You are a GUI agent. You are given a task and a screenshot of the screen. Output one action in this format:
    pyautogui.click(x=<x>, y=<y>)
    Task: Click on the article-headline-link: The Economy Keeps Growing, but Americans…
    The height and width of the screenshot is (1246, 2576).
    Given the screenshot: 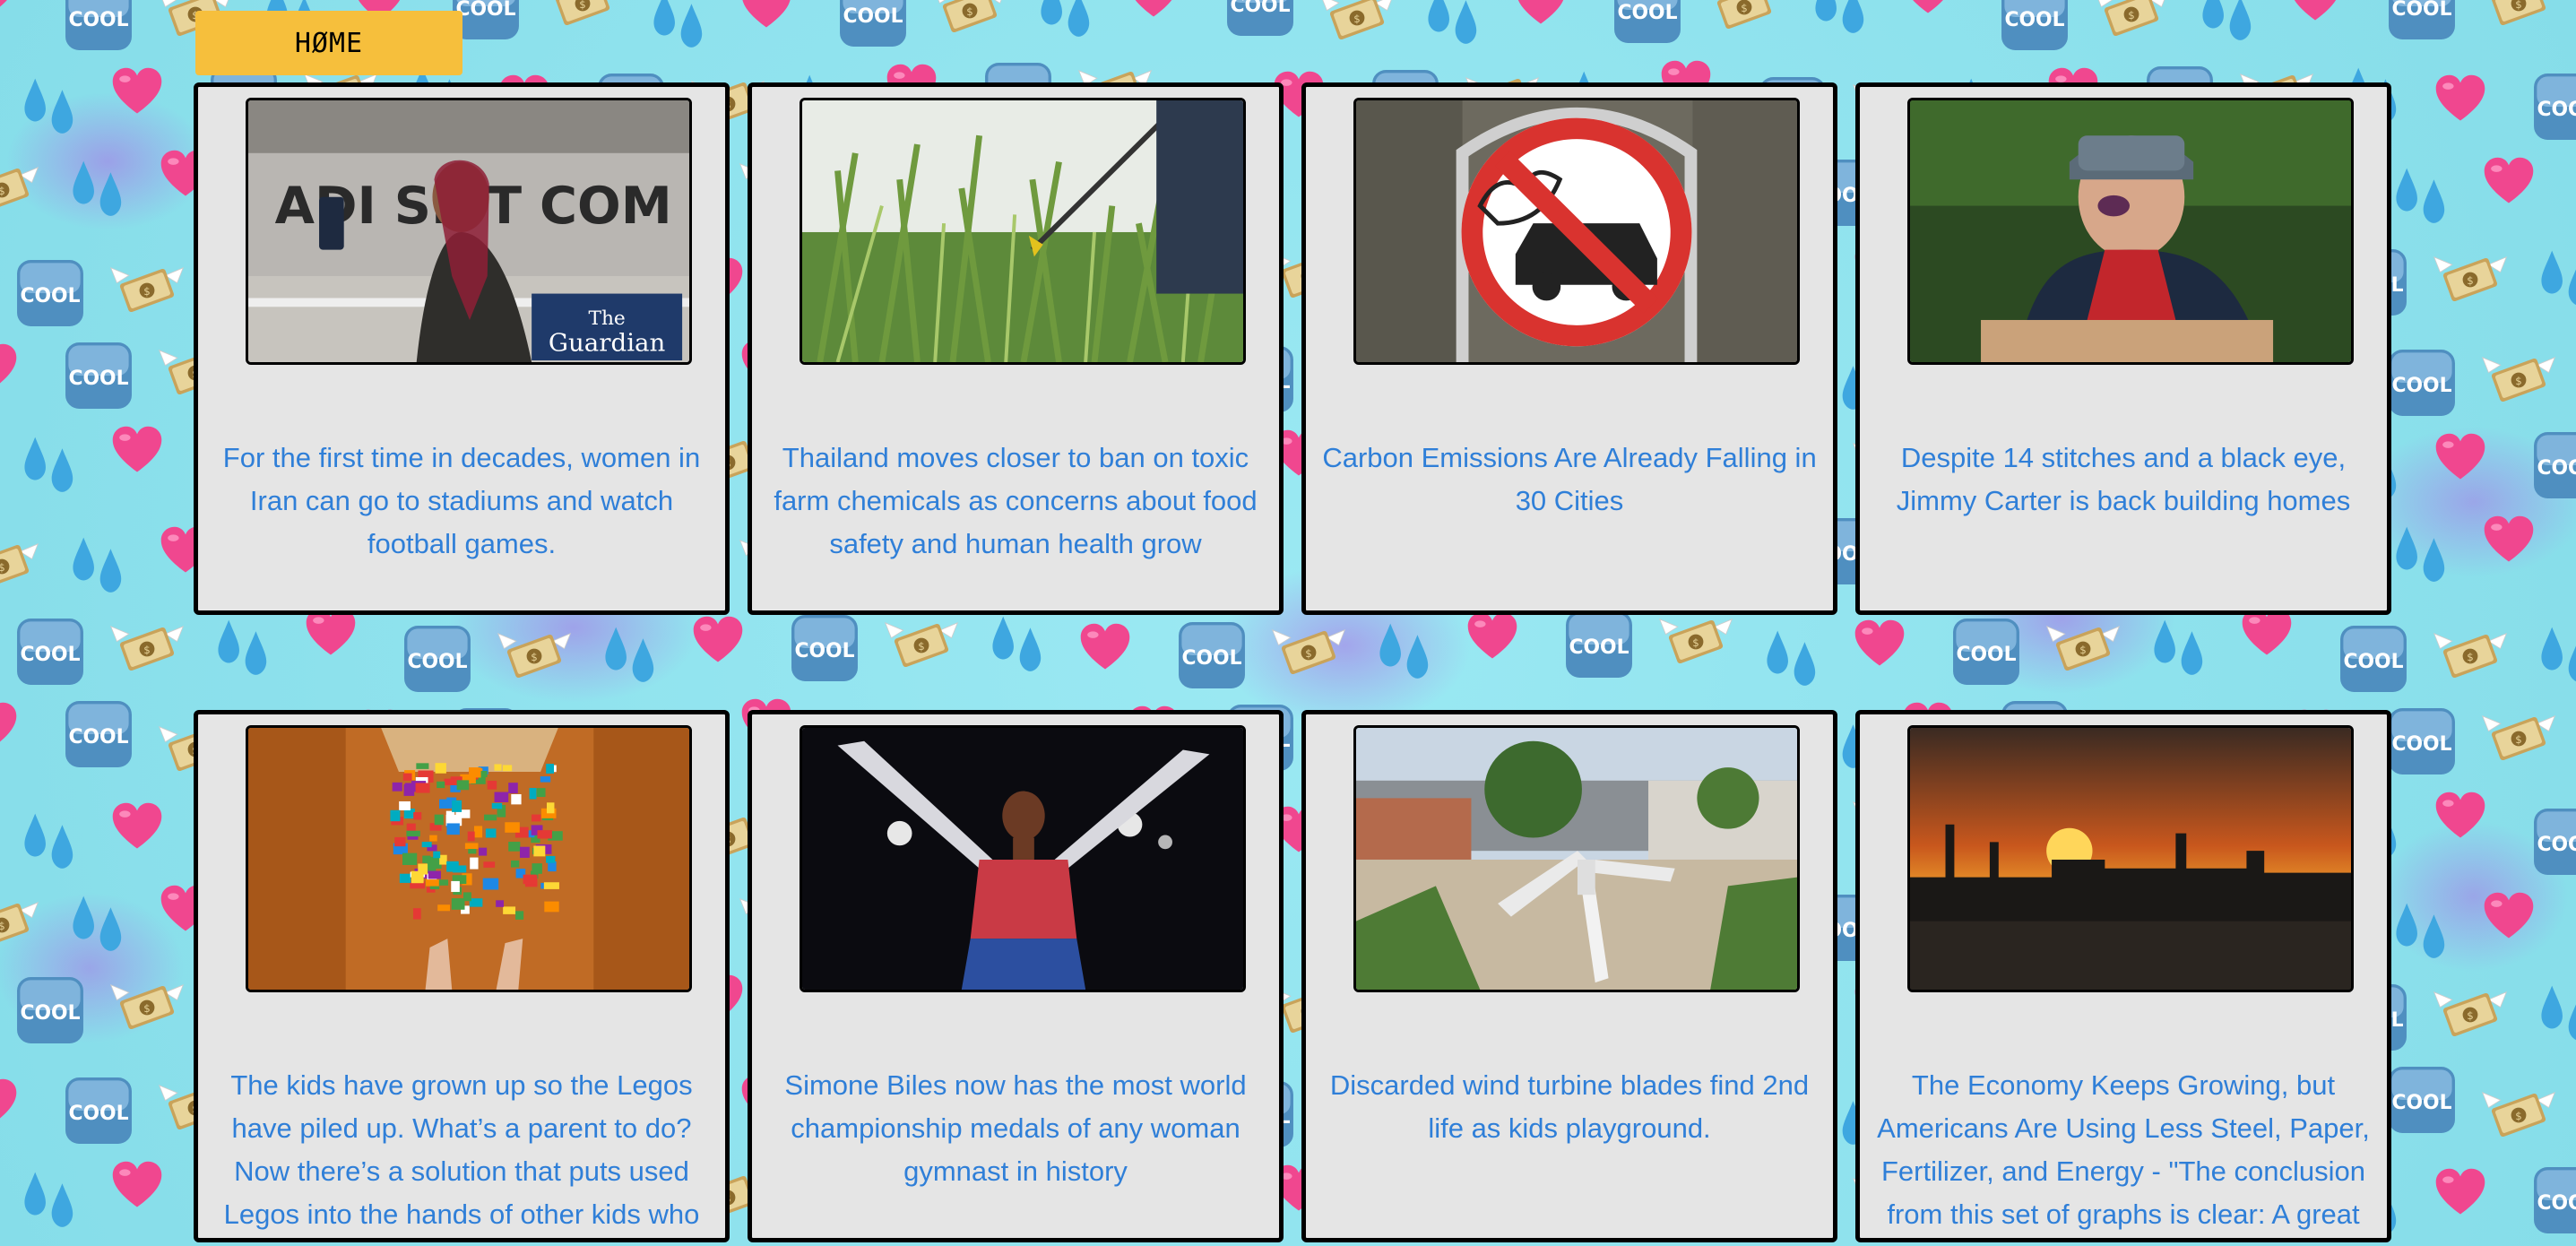 What is the action you would take?
    pyautogui.click(x=2123, y=1150)
    